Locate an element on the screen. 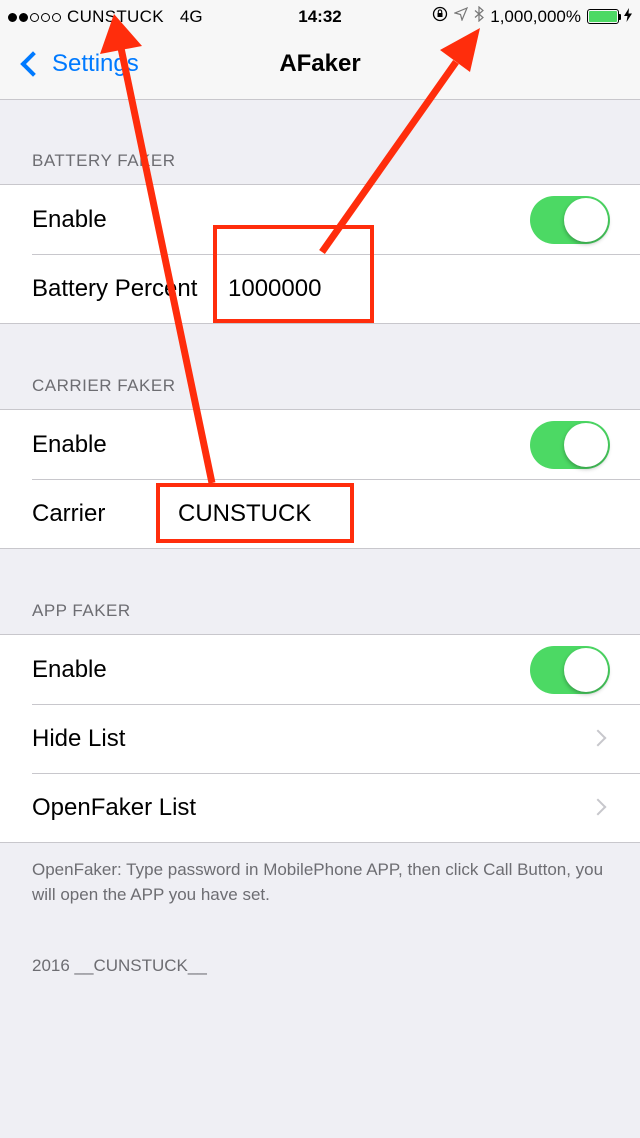  annotation-arrow-battery is located at coordinates (399, 141).